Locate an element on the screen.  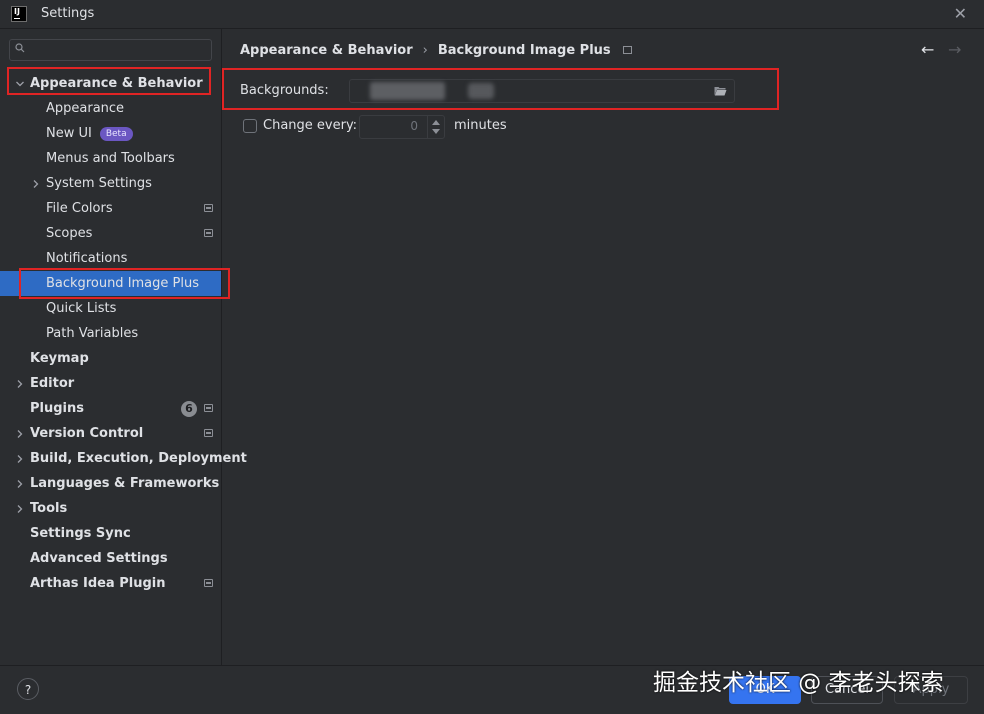
interval-spinner: 0 is located at coordinates (402, 127).